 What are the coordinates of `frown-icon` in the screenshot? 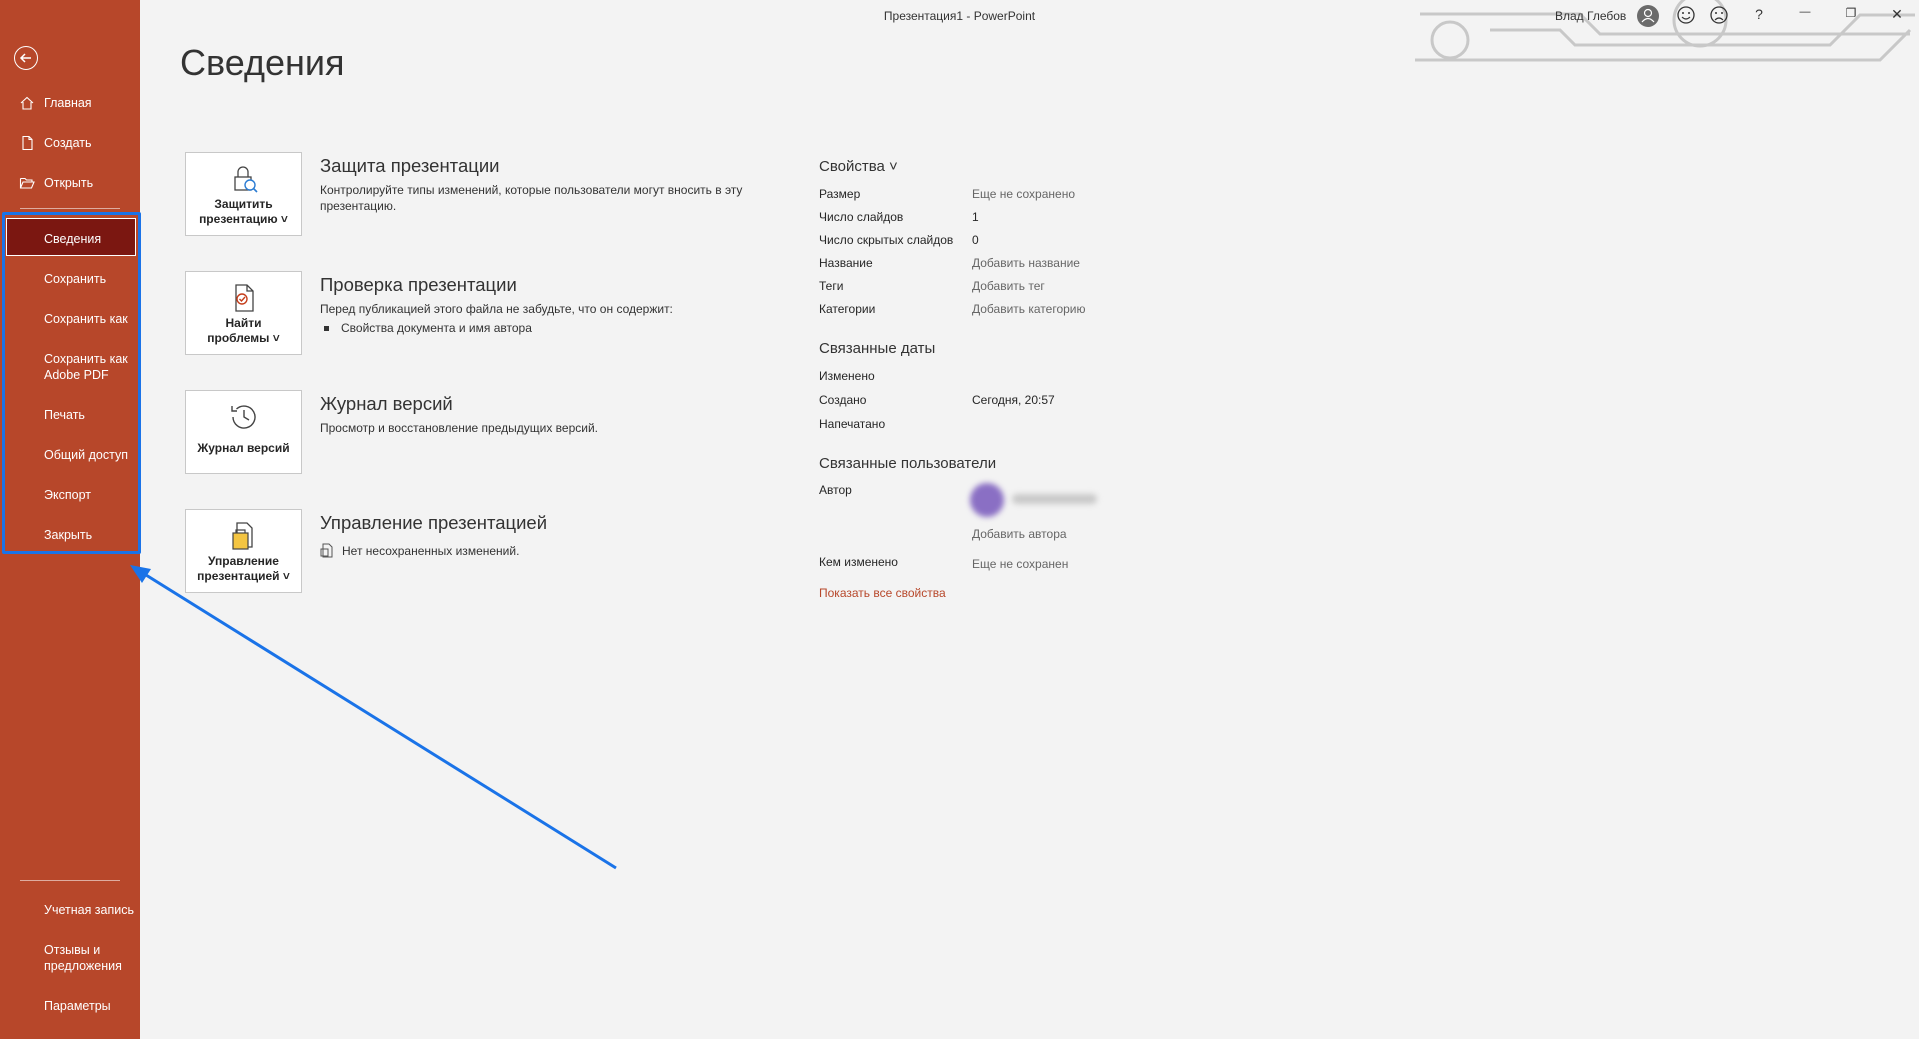 It's located at (1719, 15).